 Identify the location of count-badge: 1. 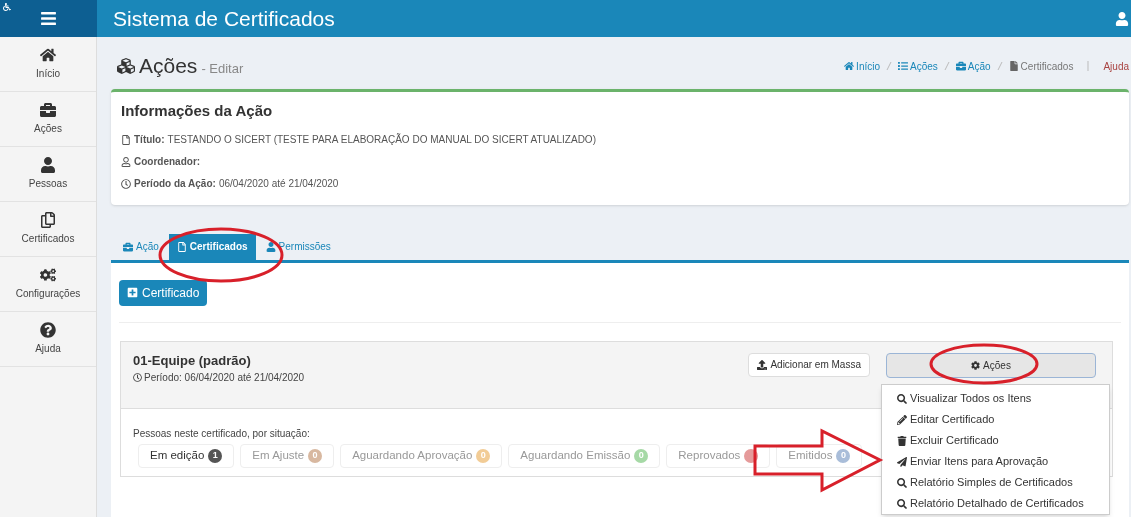
(215, 455).